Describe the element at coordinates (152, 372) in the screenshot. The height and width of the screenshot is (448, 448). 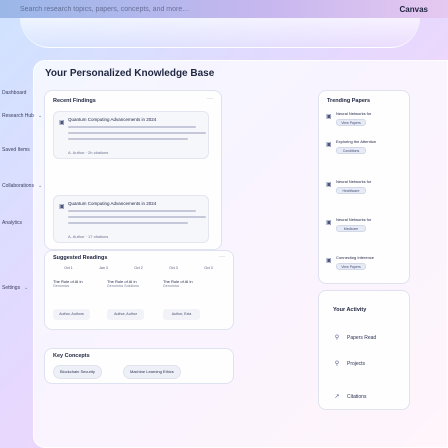
I see `concept-chip: Machine Learning Ethics` at that location.